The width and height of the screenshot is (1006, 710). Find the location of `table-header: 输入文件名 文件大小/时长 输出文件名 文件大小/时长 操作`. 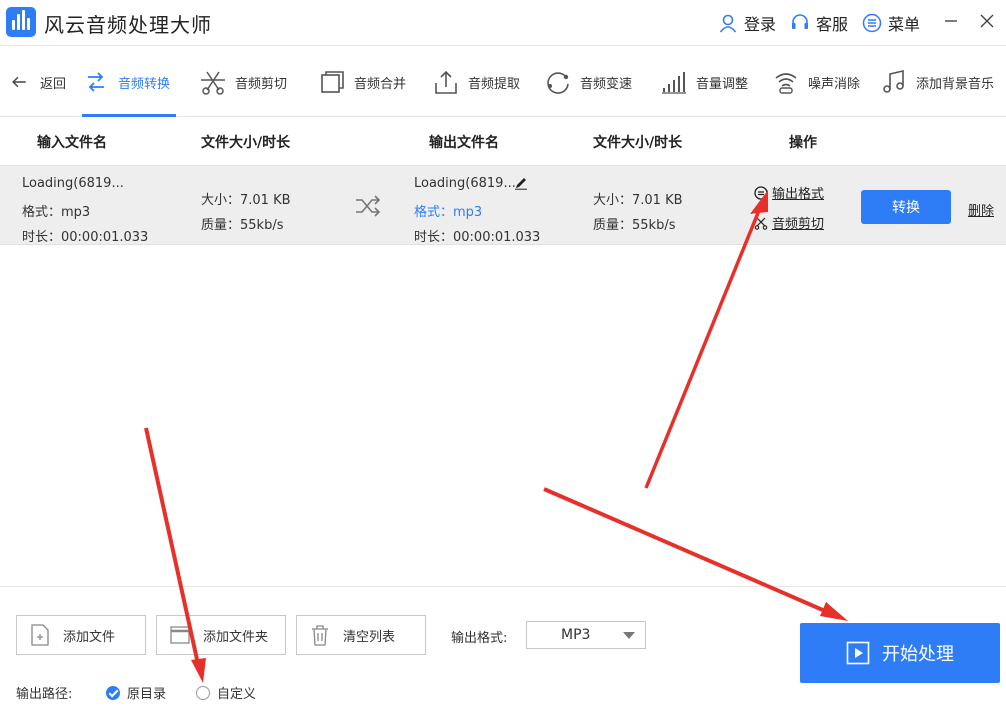

table-header: 输入文件名 文件大小/时长 输出文件名 文件大小/时长 操作 is located at coordinates (503, 141).